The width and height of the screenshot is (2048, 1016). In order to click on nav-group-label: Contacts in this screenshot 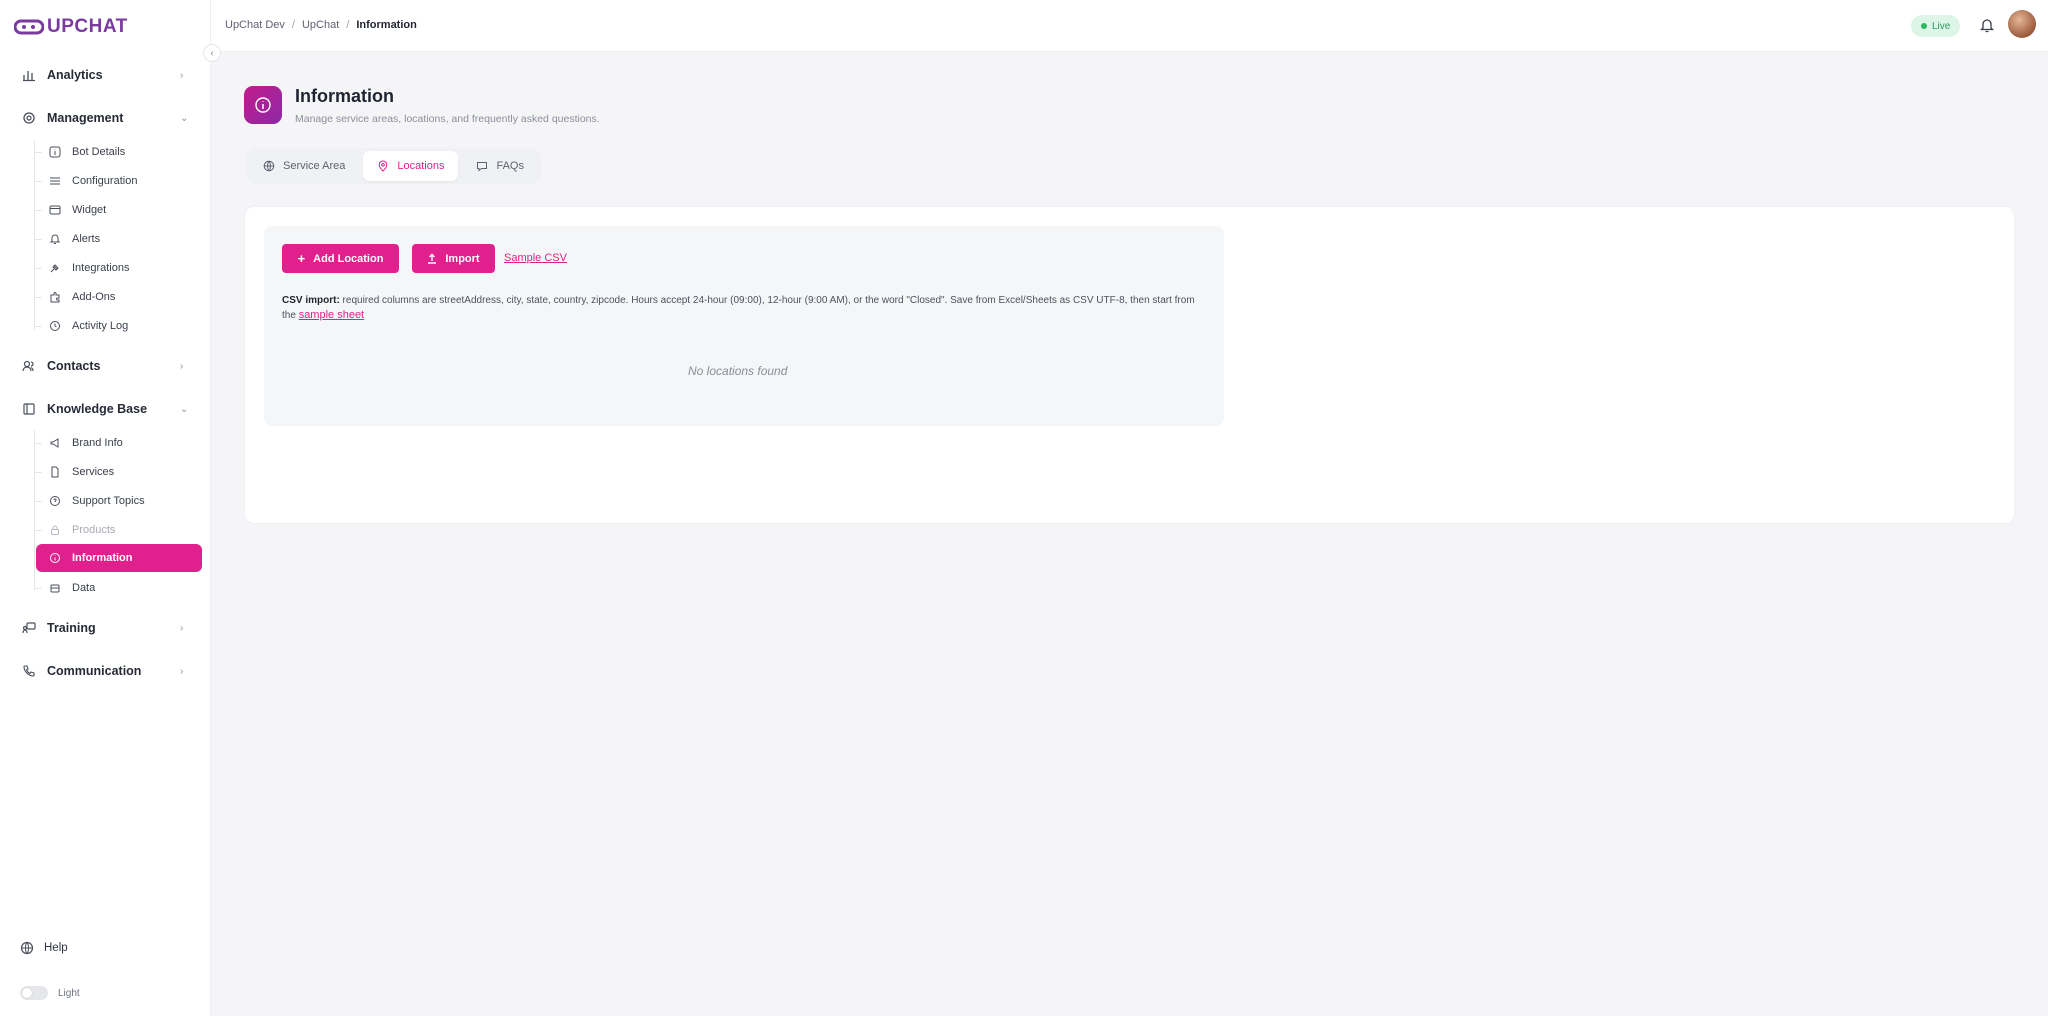, I will do `click(74, 366)`.